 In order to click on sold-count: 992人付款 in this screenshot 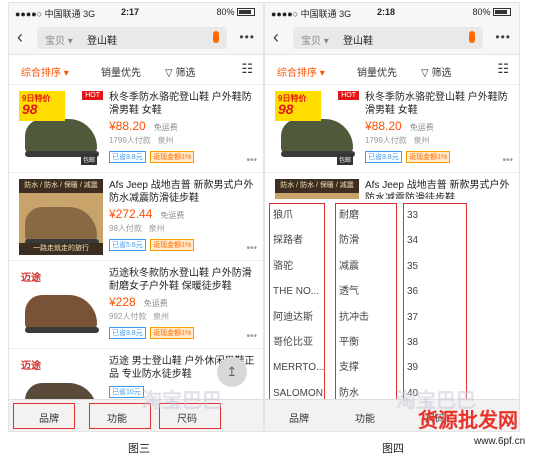, I will do `click(128, 316)`.